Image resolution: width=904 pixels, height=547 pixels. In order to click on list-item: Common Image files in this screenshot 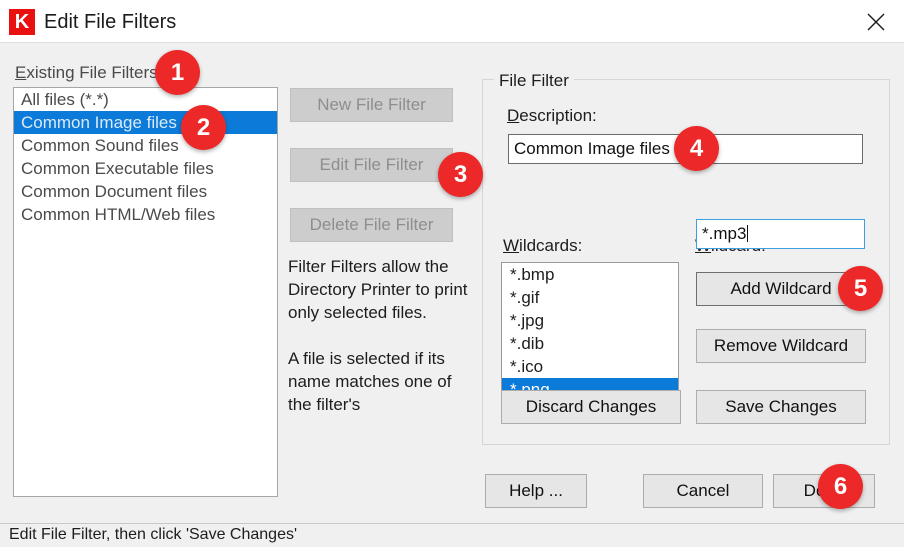, I will do `click(145, 122)`.